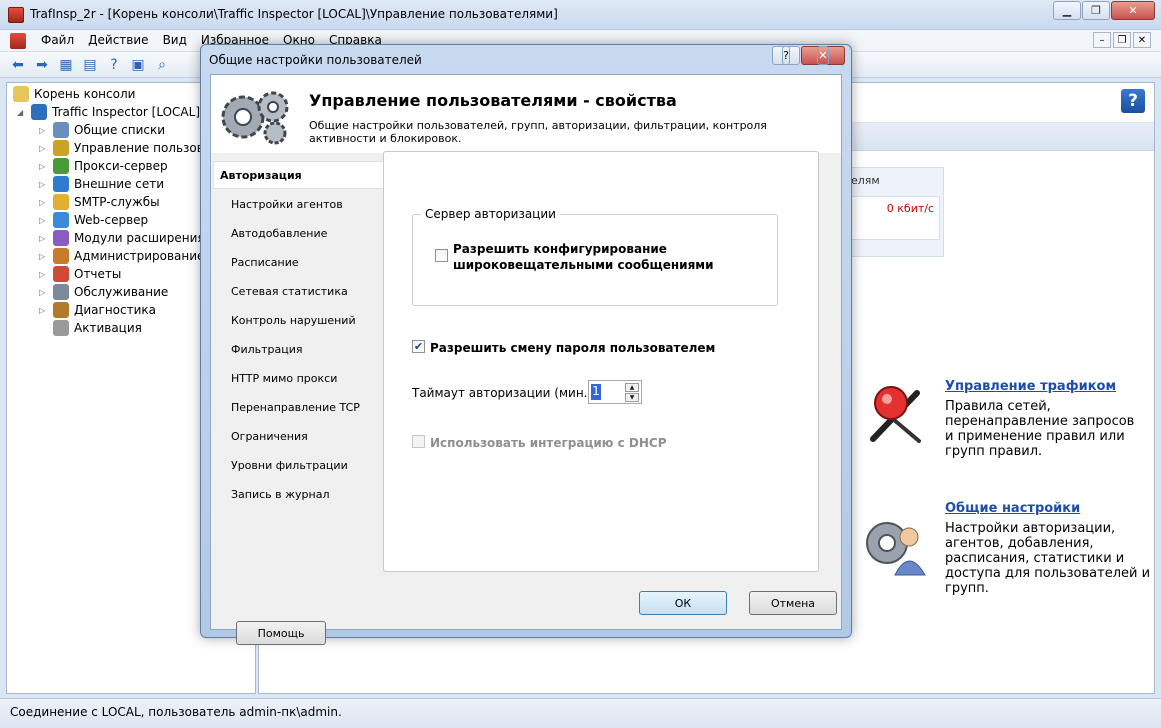 This screenshot has width=1161, height=728. I want to click on forward-arrow-icon: ➡, so click(42, 65).